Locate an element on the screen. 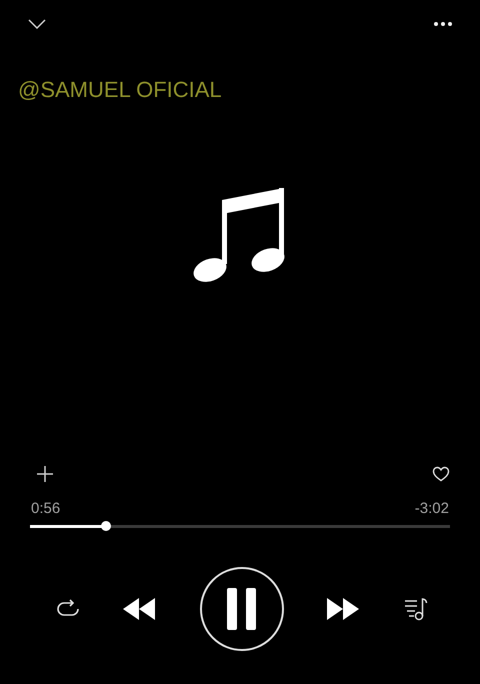 Image resolution: width=480 pixels, height=684 pixels. remaining-time: -3:02 is located at coordinates (431, 508).